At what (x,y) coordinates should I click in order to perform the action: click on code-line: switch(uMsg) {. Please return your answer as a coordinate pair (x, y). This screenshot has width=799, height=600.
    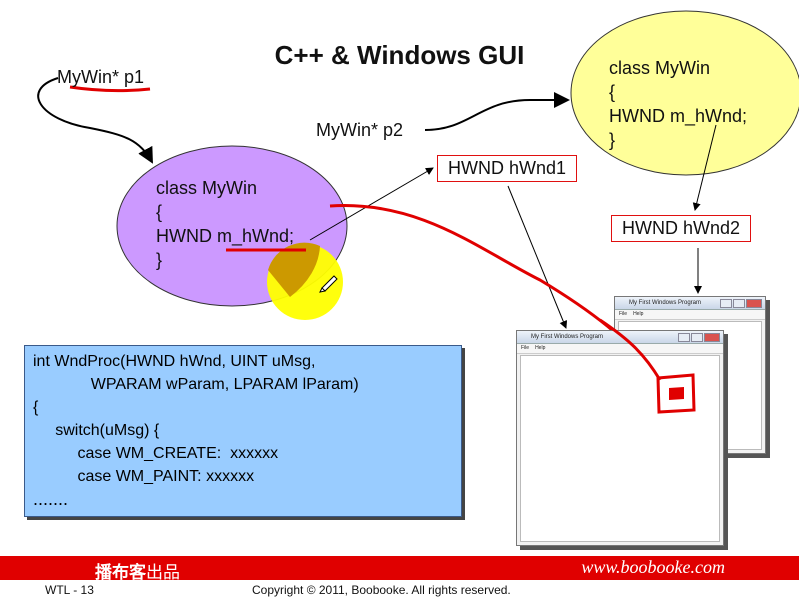
    Looking at the image, I should click on (96, 430).